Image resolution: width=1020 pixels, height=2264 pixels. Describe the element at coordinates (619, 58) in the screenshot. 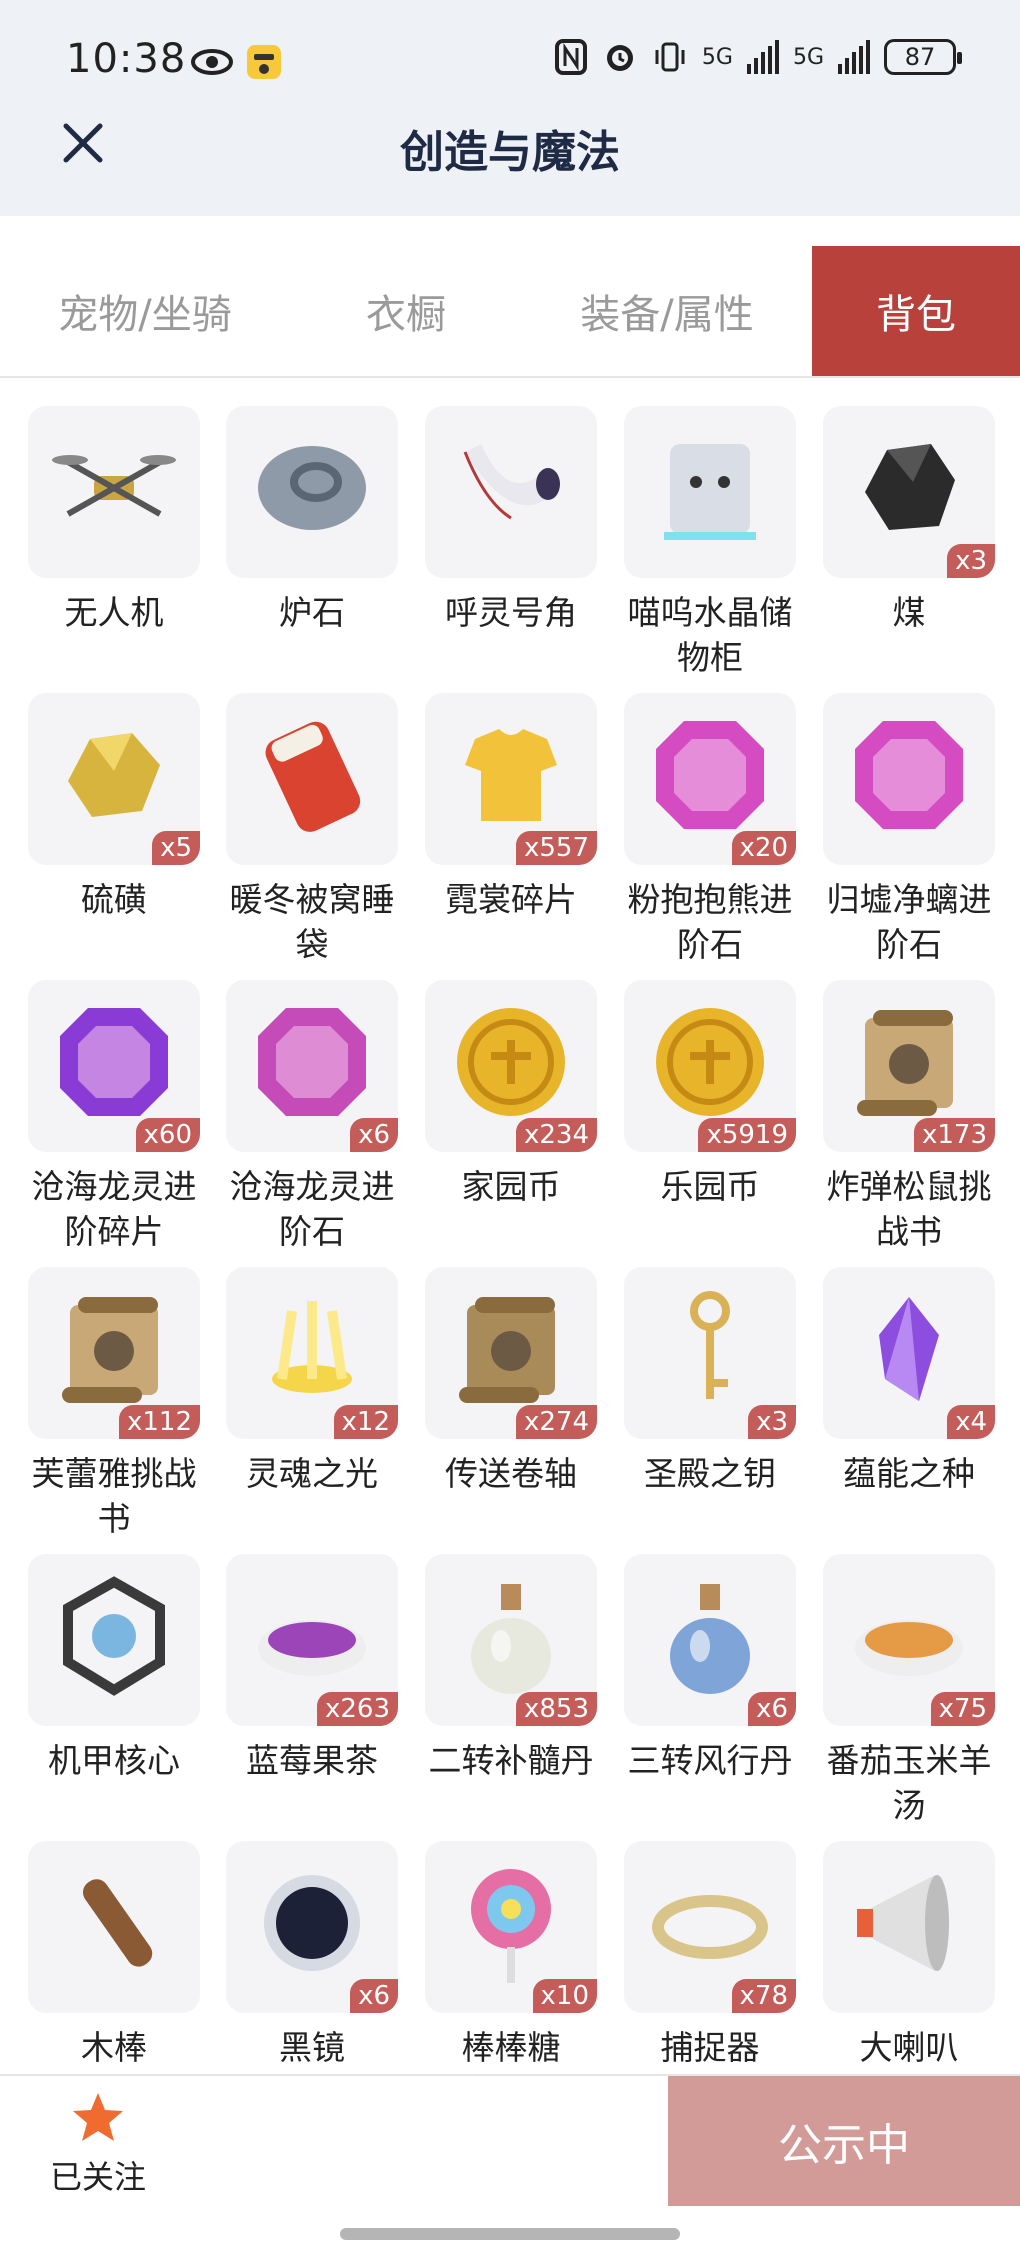

I see `alarm-icon` at that location.